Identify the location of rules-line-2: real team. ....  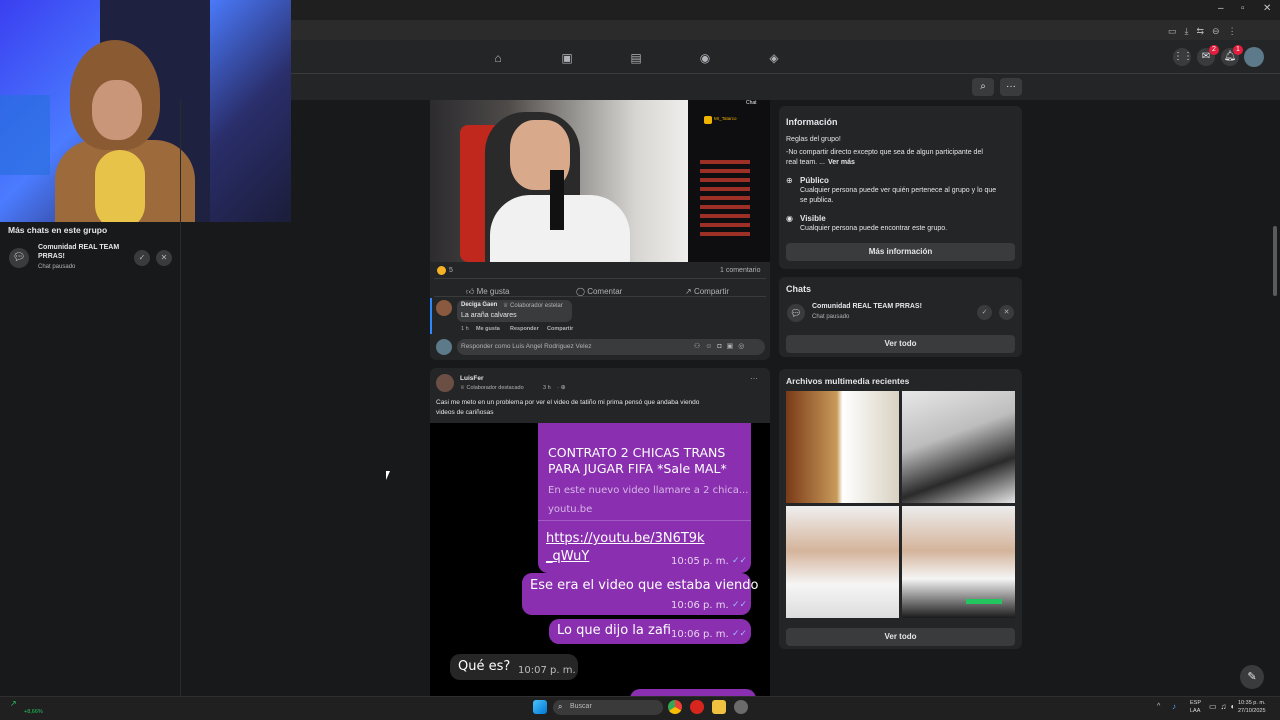
(805, 162).